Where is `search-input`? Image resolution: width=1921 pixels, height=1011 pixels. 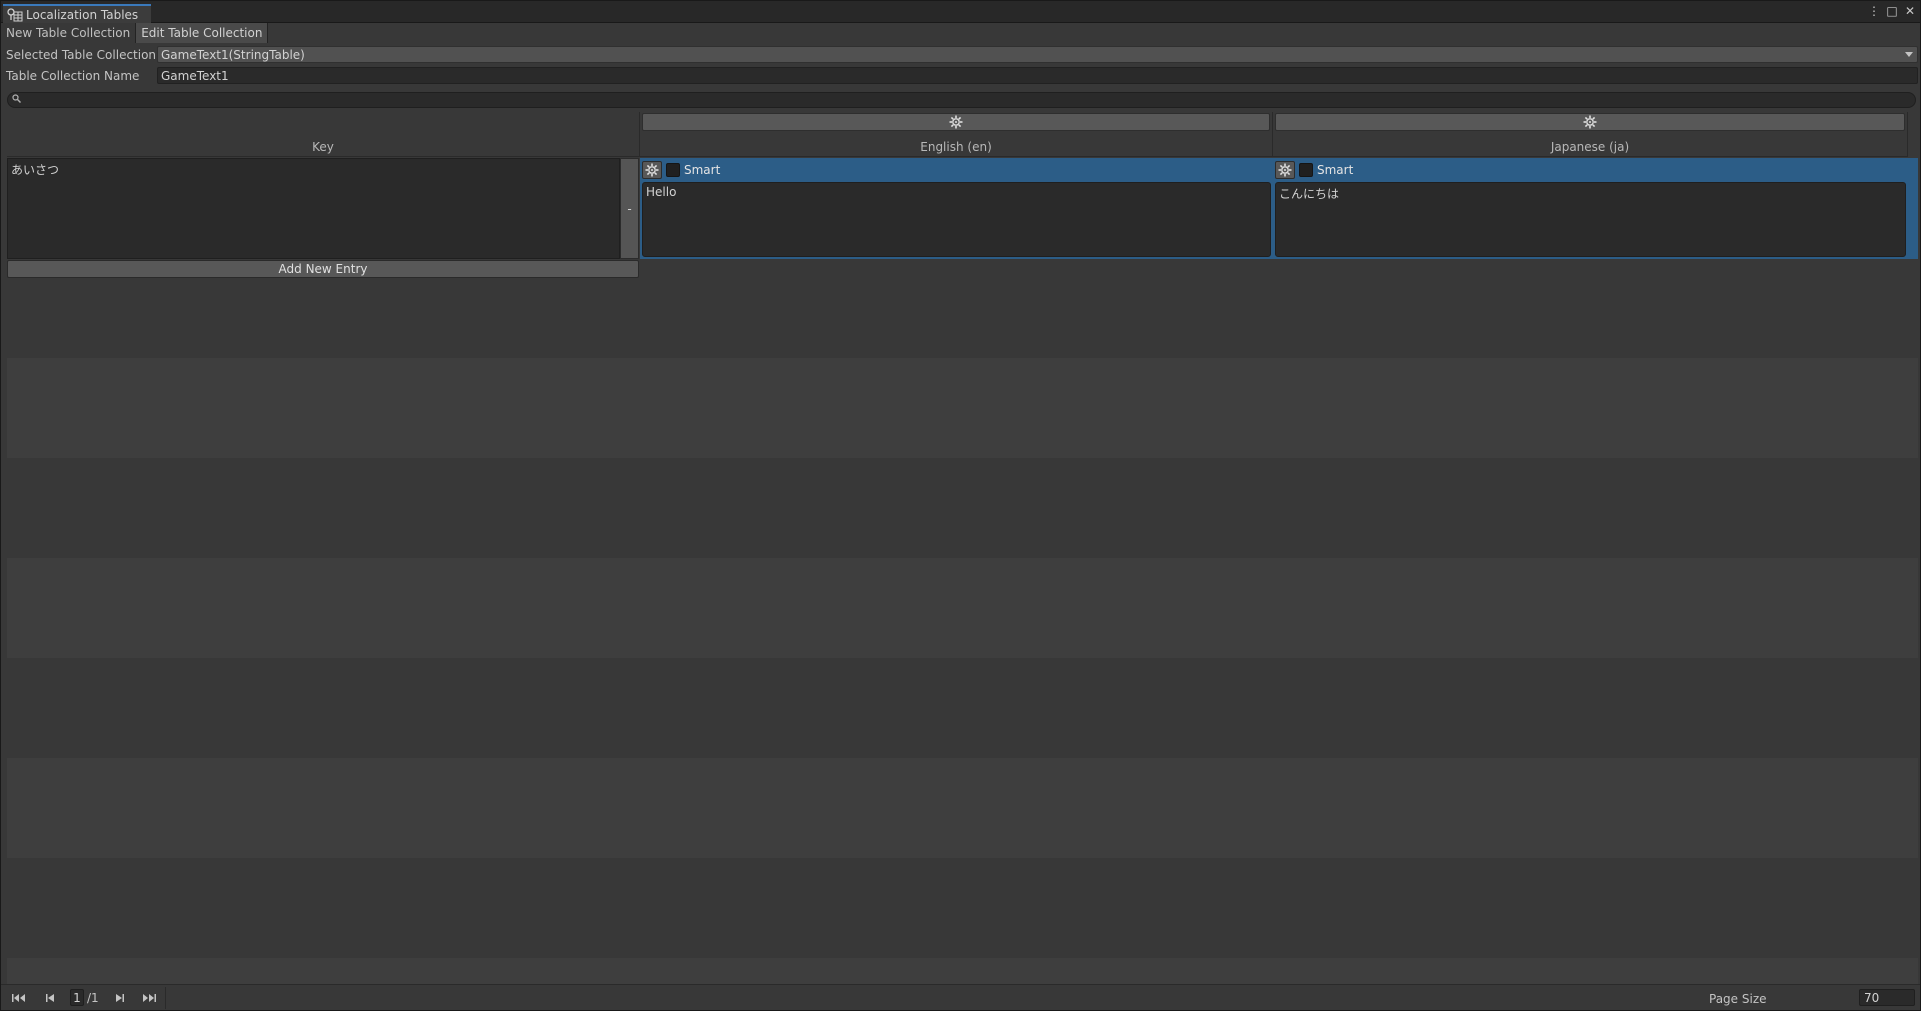
search-input is located at coordinates (961, 100).